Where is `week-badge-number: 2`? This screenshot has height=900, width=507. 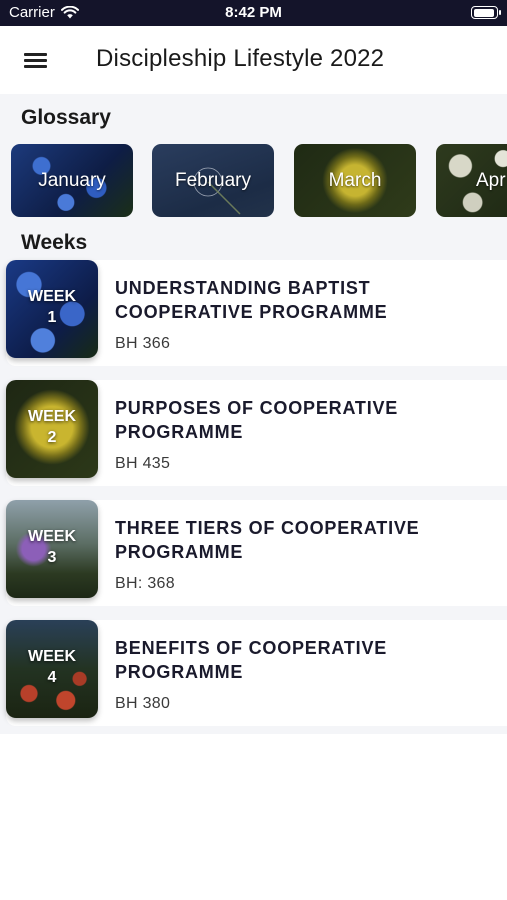
week-badge-number: 2 is located at coordinates (52, 437).